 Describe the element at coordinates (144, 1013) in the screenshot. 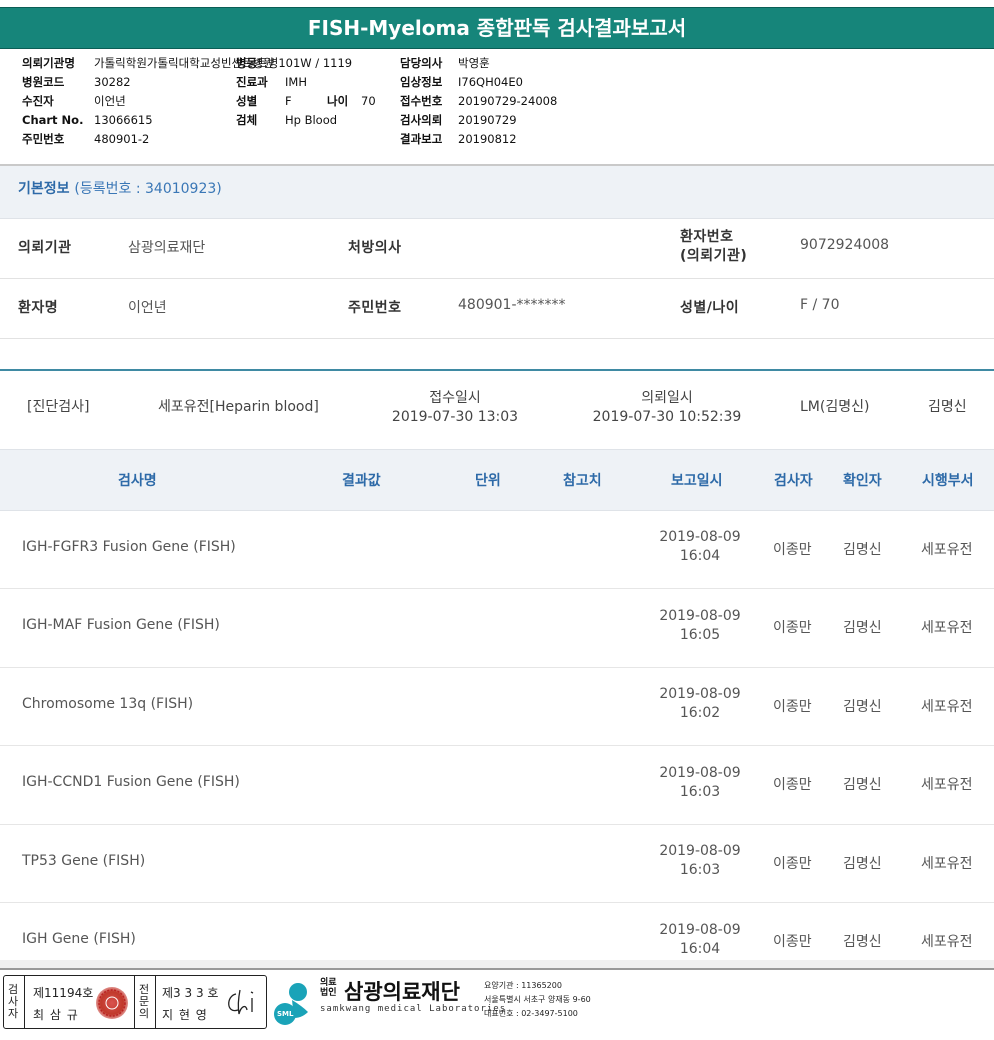

I see `v-char: 의` at that location.